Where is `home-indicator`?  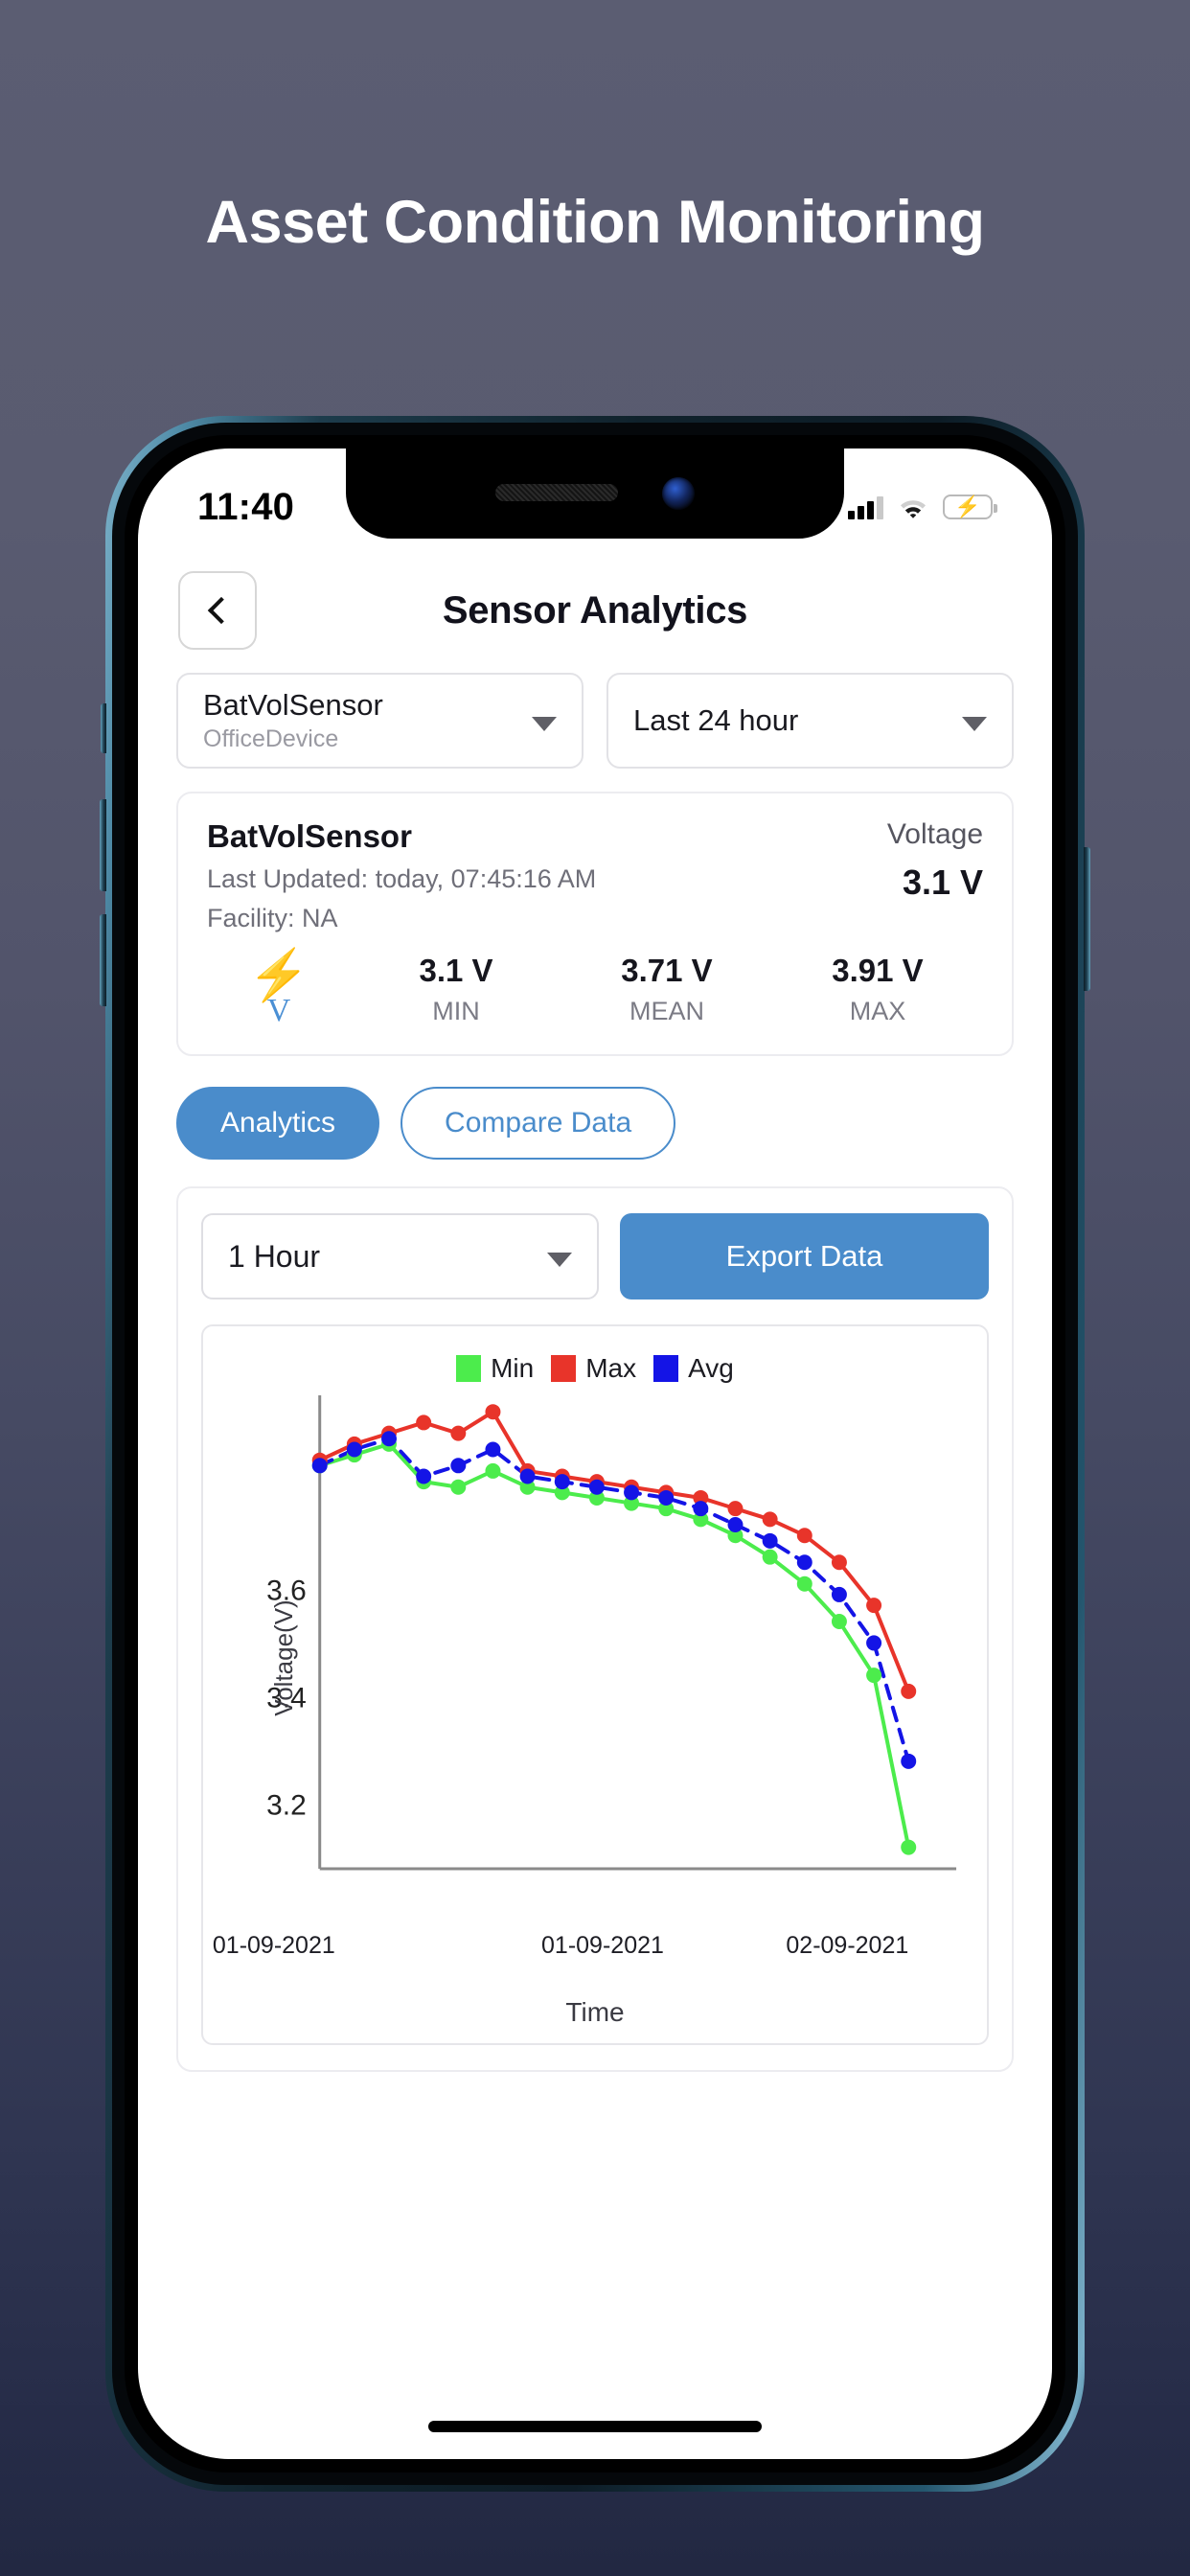
home-indicator is located at coordinates (595, 2426).